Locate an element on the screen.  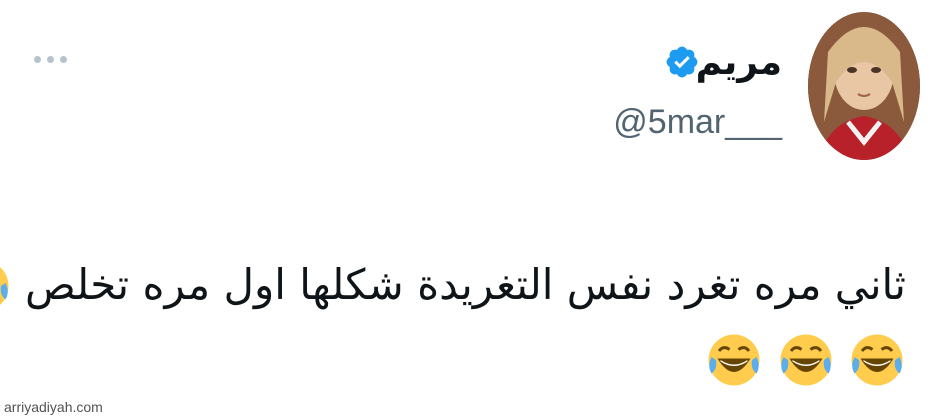
watermark: arriyadiyah.com is located at coordinates (53, 407).